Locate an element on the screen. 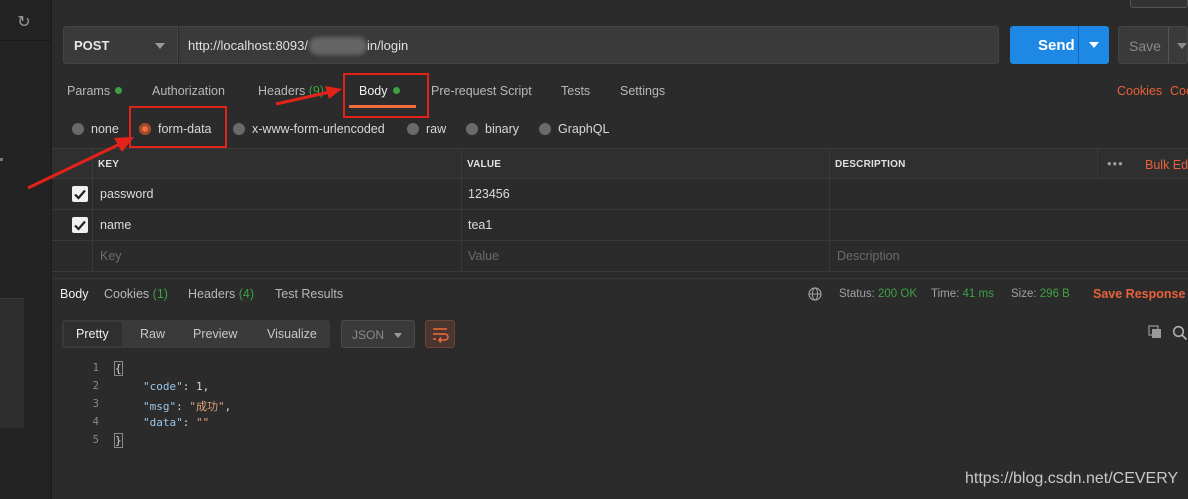  size-readout: Size: 296 B is located at coordinates (1040, 294).